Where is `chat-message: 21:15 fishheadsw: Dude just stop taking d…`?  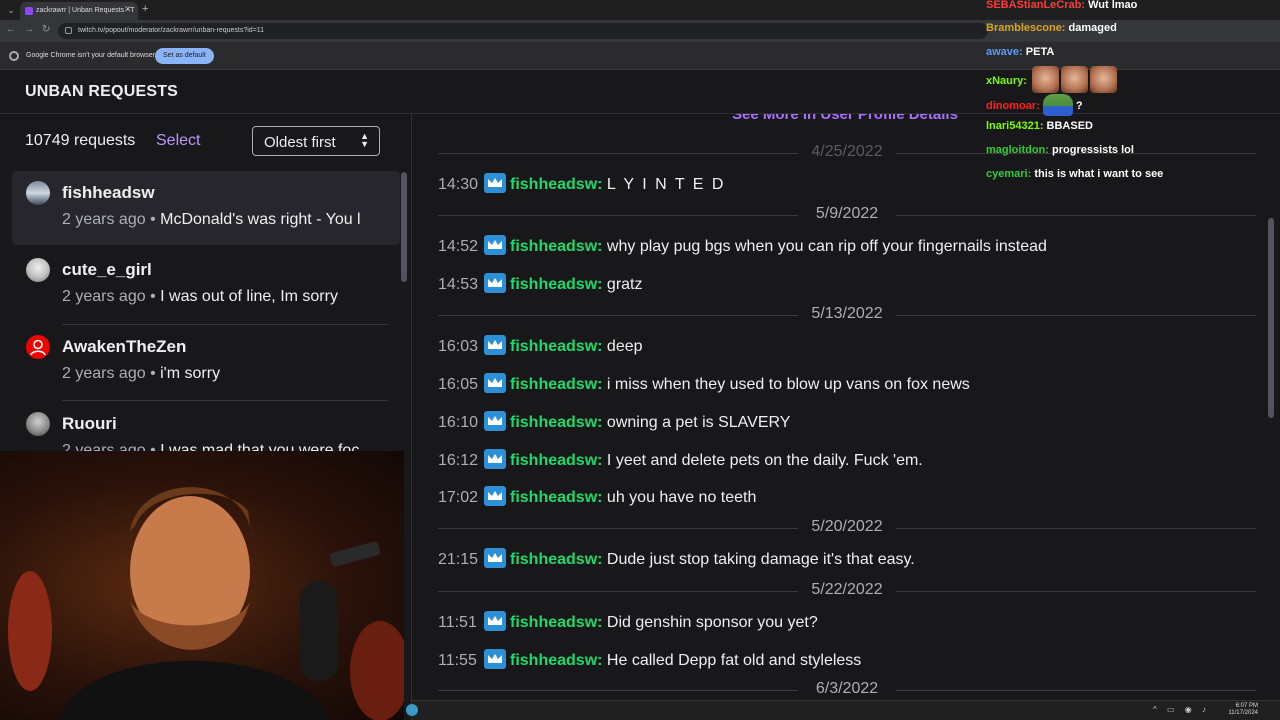
chat-message: 21:15 fishheadsw: Dude just stop taking d… is located at coordinates (676, 559).